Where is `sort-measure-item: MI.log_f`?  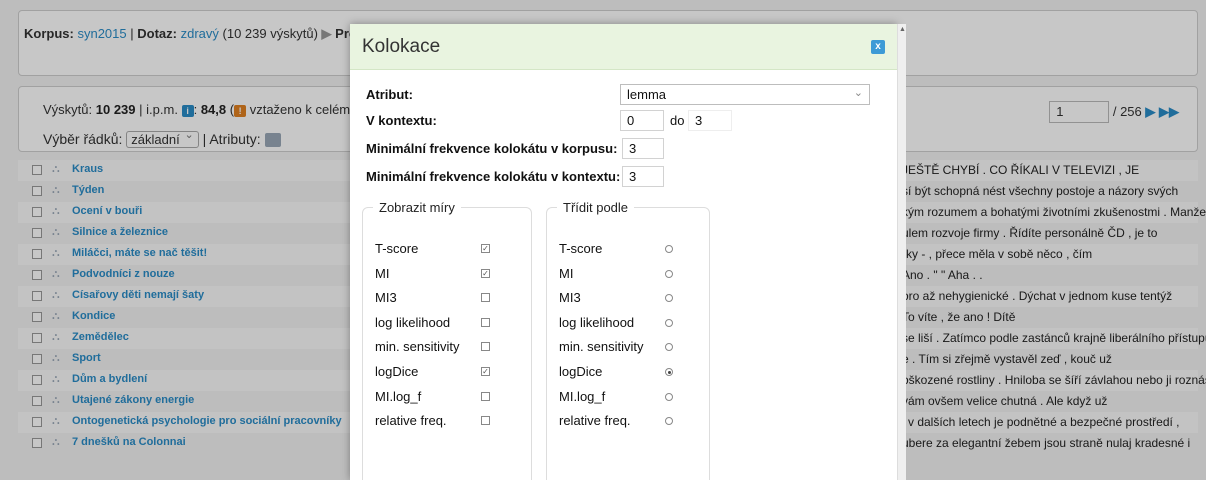 sort-measure-item: MI.log_f is located at coordinates (628, 397).